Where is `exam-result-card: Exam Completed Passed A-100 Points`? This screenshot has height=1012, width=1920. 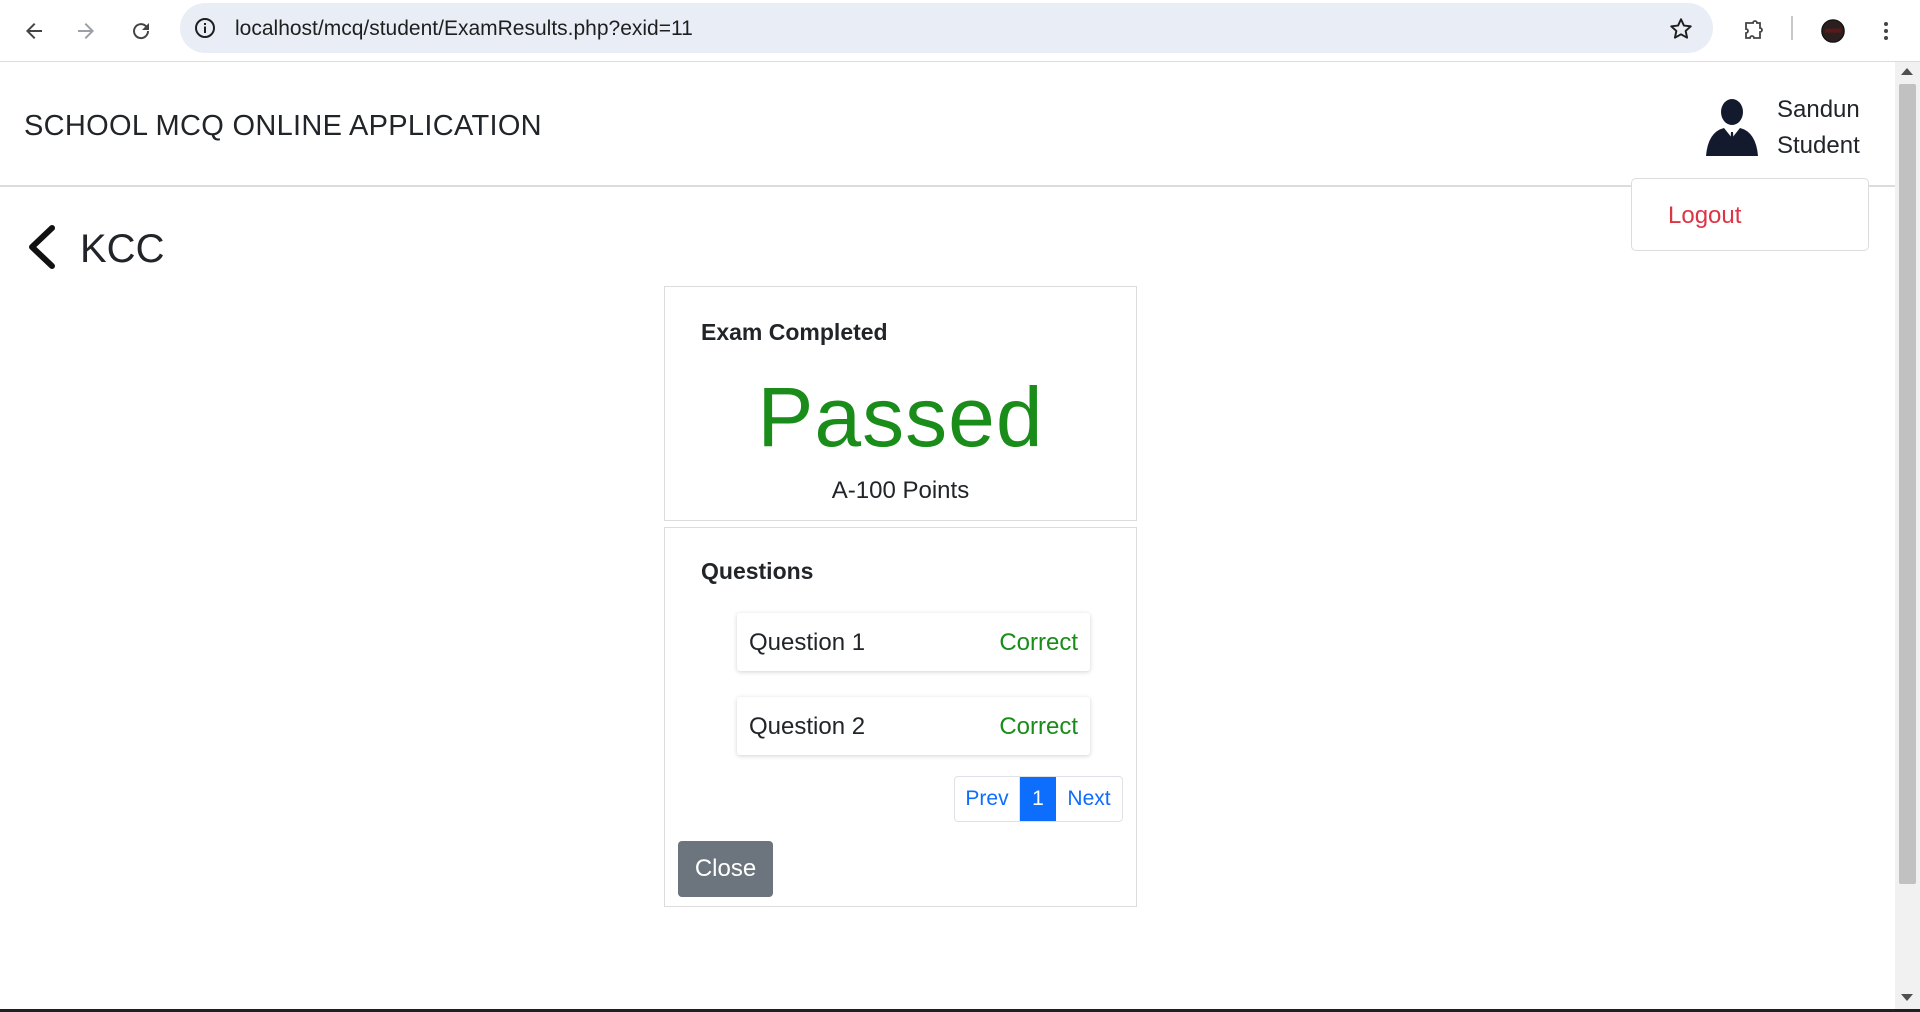
exam-result-card: Exam Completed Passed A-100 Points is located at coordinates (900, 403).